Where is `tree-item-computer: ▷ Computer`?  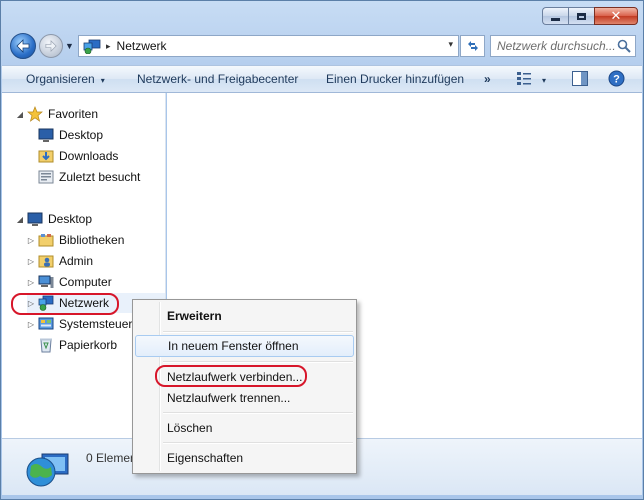 tree-item-computer: ▷ Computer is located at coordinates (69, 282).